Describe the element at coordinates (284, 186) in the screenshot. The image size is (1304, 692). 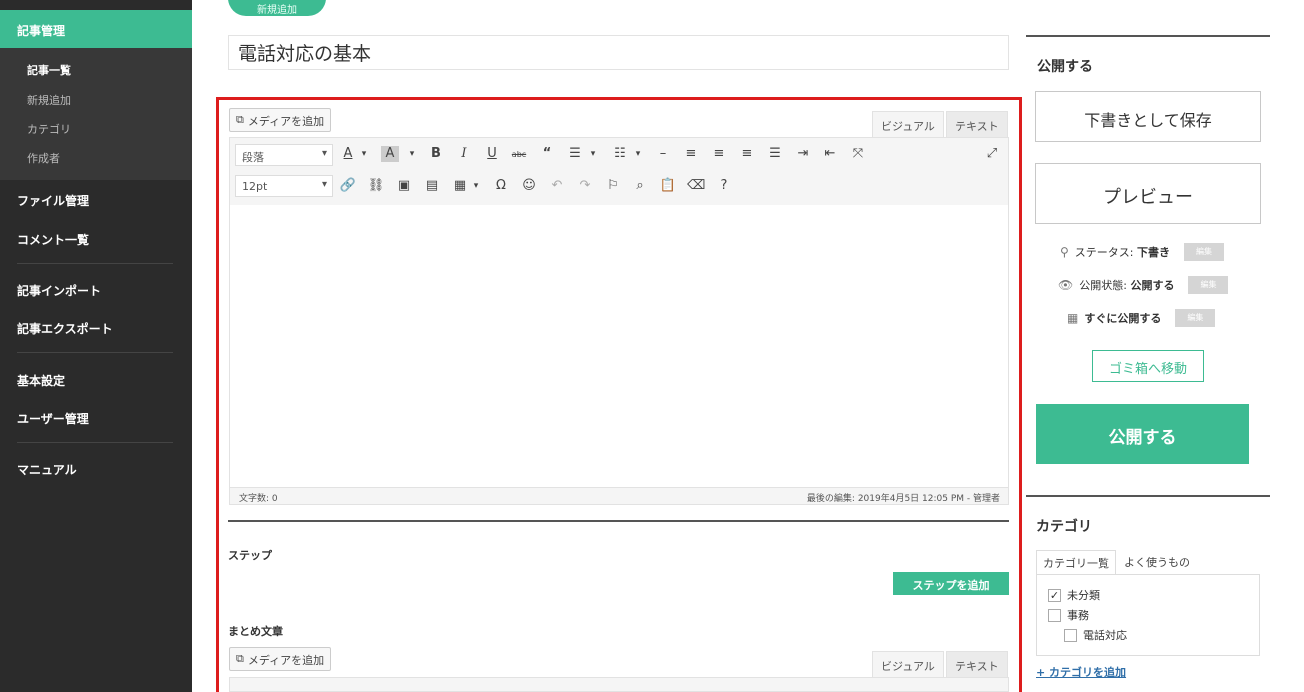
I see `font-size-select: 12pt` at that location.